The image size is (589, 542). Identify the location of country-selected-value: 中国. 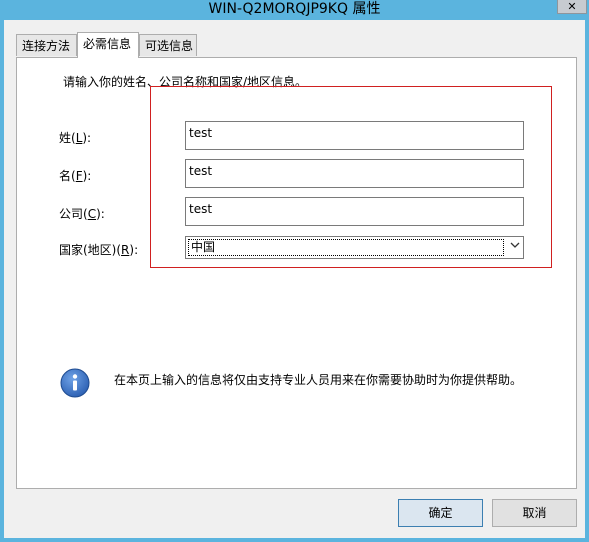
(346, 247).